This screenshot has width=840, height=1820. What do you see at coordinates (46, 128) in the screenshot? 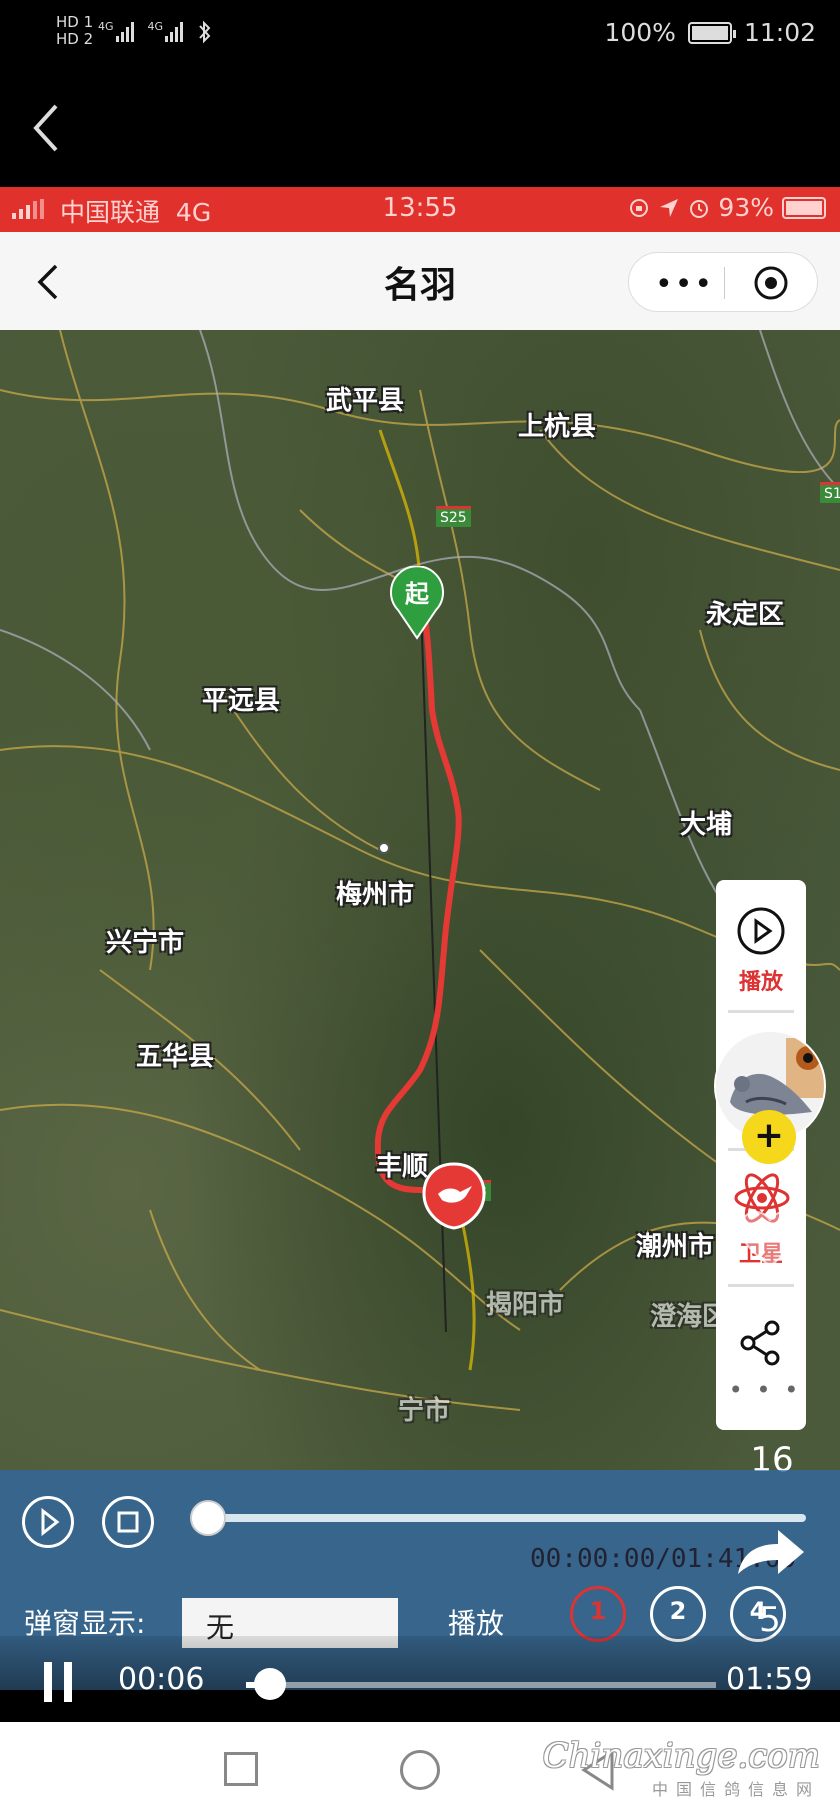
I see `back-arrow-icon` at bounding box center [46, 128].